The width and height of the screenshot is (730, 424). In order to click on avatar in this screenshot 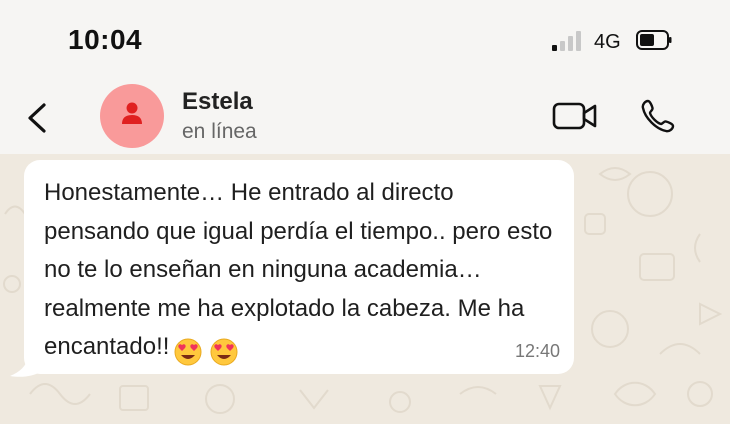, I will do `click(132, 116)`.